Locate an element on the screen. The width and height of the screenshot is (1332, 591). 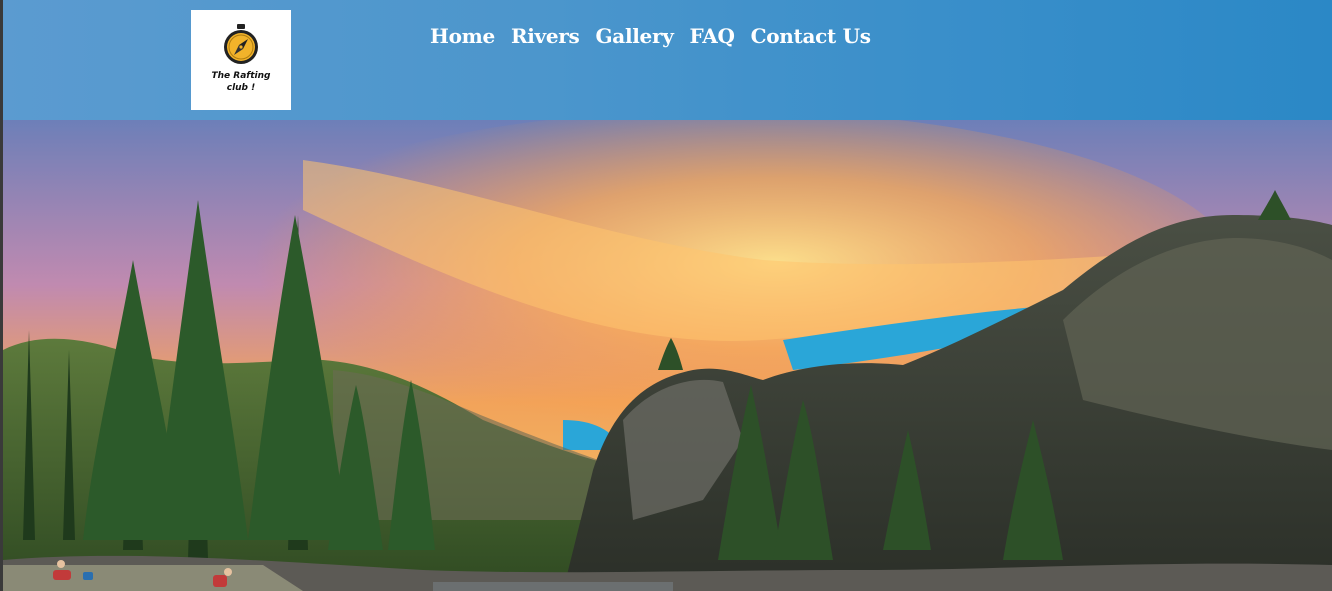
logo-text: The Rafting club ! is located at coordinates (241, 82).